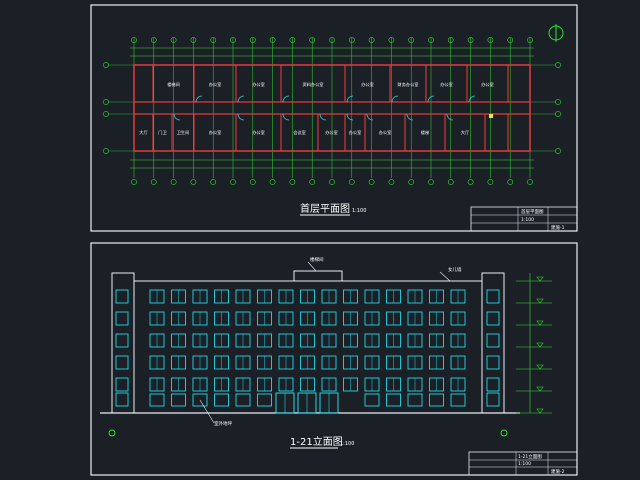  What do you see at coordinates (325, 208) in the screenshot?
I see `plan-title: 首层平面图` at bounding box center [325, 208].